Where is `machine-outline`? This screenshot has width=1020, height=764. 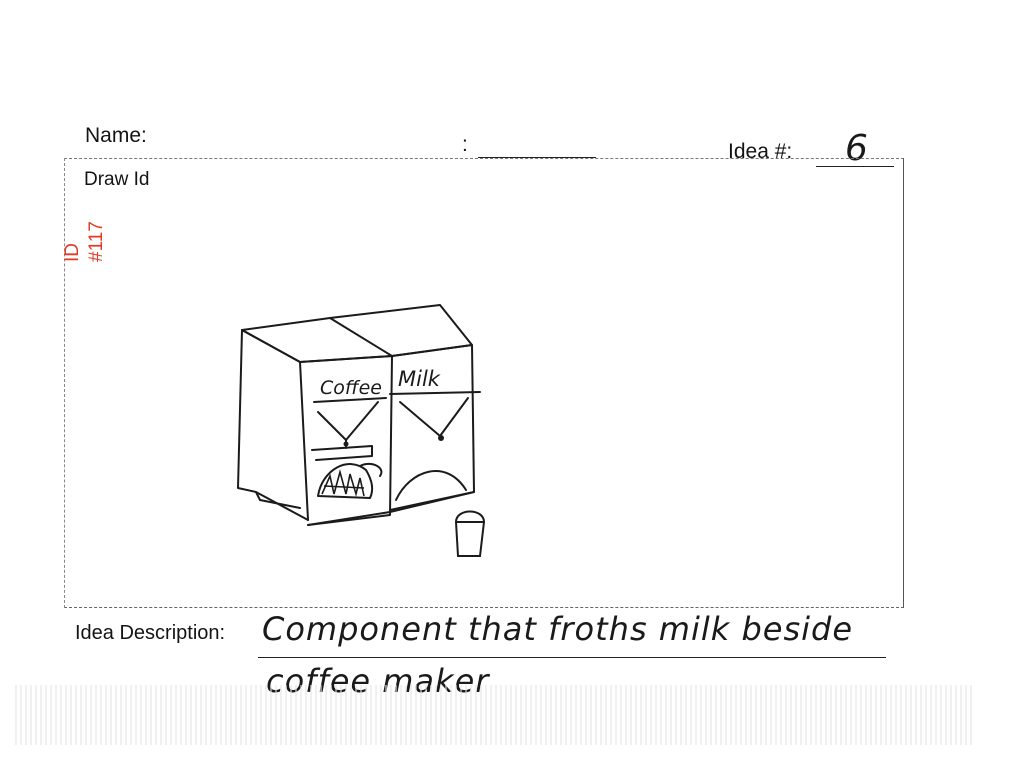 machine-outline is located at coordinates (359, 415).